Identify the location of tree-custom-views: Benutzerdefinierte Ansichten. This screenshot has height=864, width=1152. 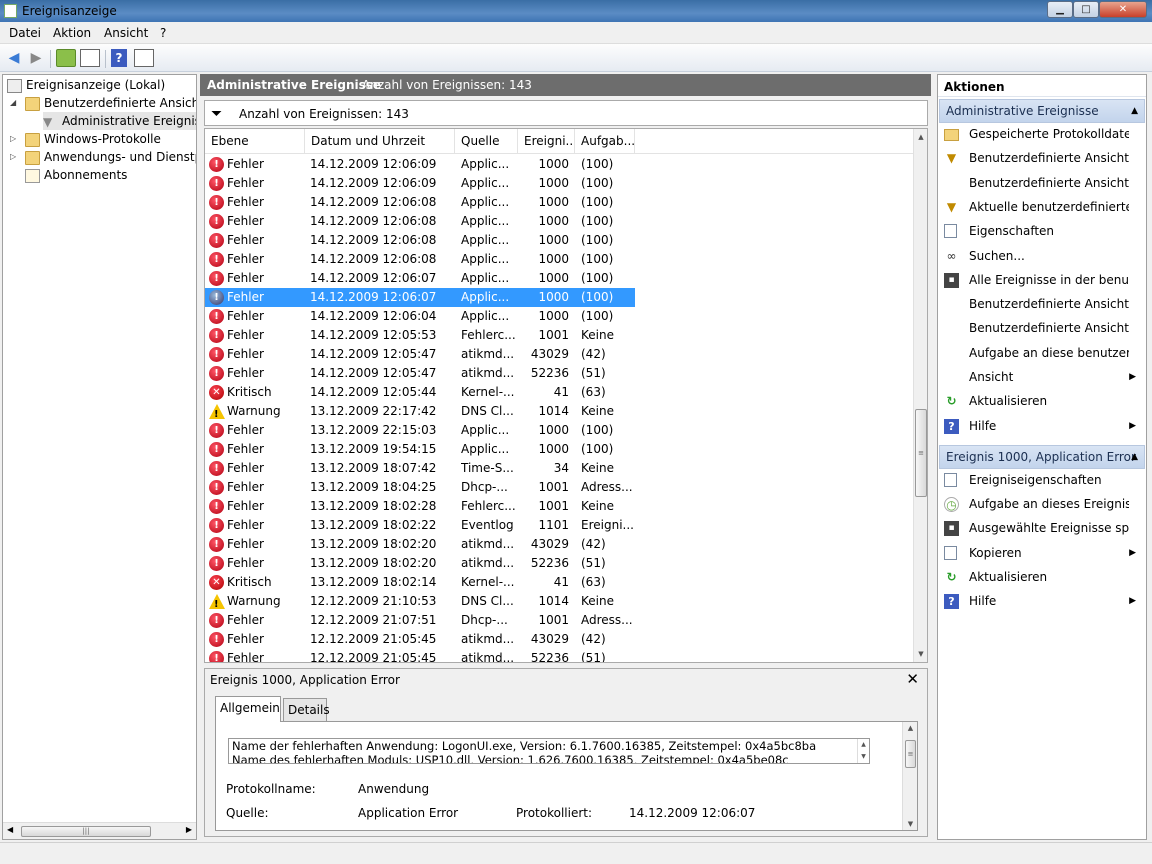
(110, 103).